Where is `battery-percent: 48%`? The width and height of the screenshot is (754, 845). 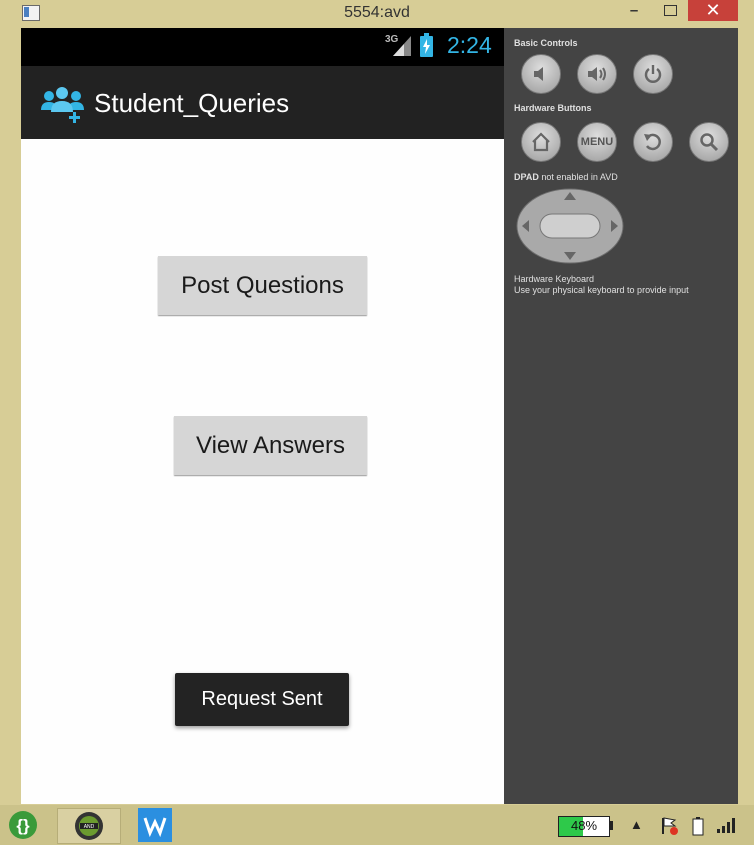 battery-percent: 48% is located at coordinates (584, 825).